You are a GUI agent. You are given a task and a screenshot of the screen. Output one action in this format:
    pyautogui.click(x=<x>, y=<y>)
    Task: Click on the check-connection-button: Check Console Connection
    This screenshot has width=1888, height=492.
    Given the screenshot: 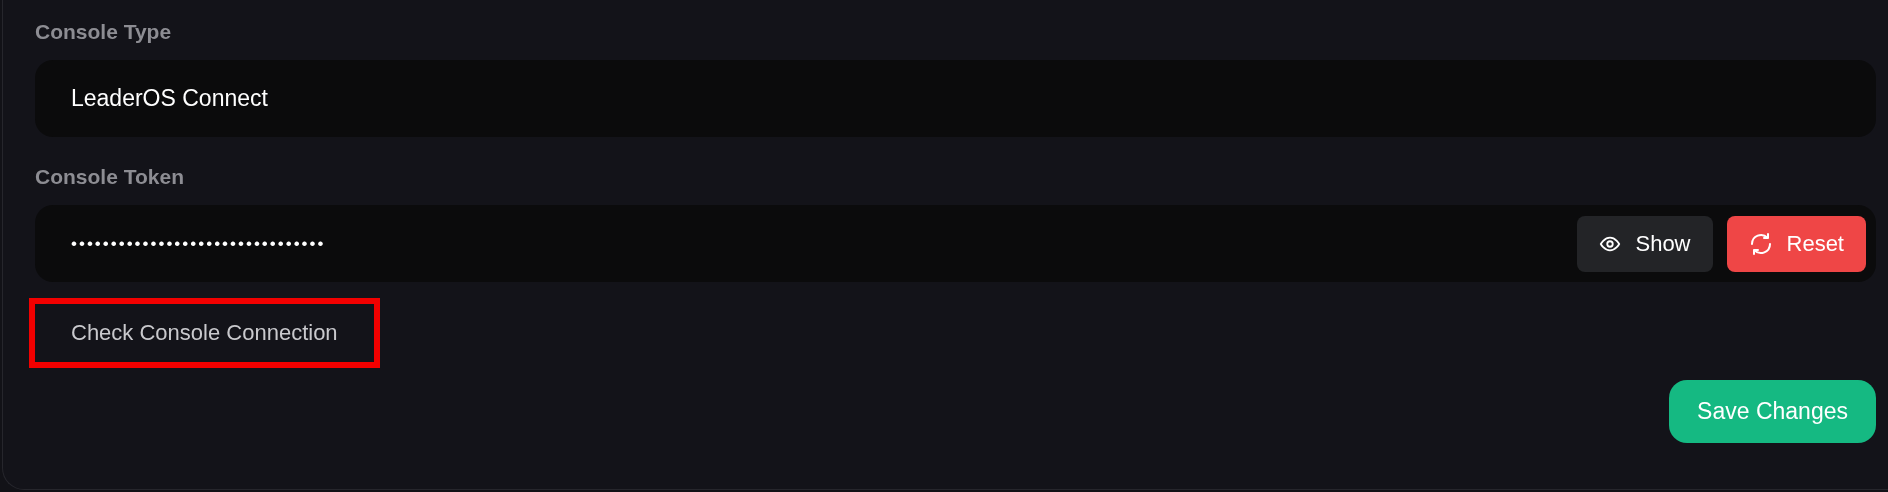 What is the action you would take?
    pyautogui.click(x=204, y=333)
    